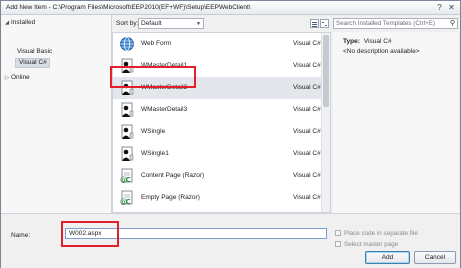  What do you see at coordinates (20, 77) in the screenshot?
I see `tree-node-label: Online` at bounding box center [20, 77].